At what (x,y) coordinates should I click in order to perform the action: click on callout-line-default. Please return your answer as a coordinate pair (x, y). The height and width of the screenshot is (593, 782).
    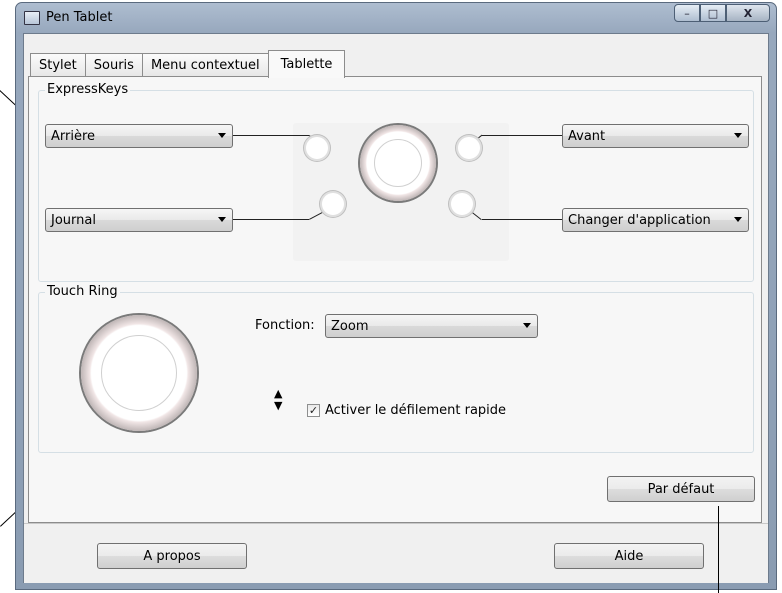
    Looking at the image, I should click on (718, 549).